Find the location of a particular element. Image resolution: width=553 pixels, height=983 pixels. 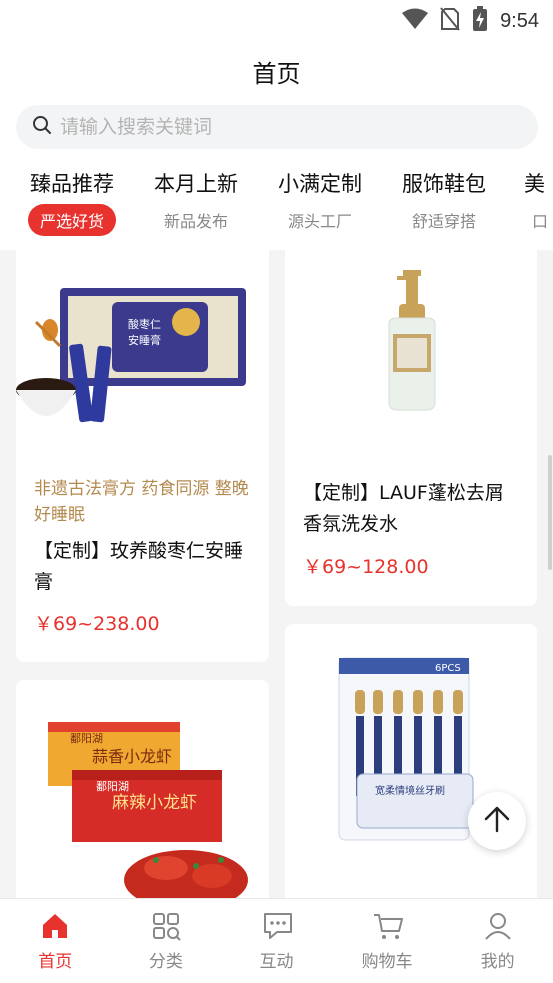

arrow-up-icon is located at coordinates (497, 821).